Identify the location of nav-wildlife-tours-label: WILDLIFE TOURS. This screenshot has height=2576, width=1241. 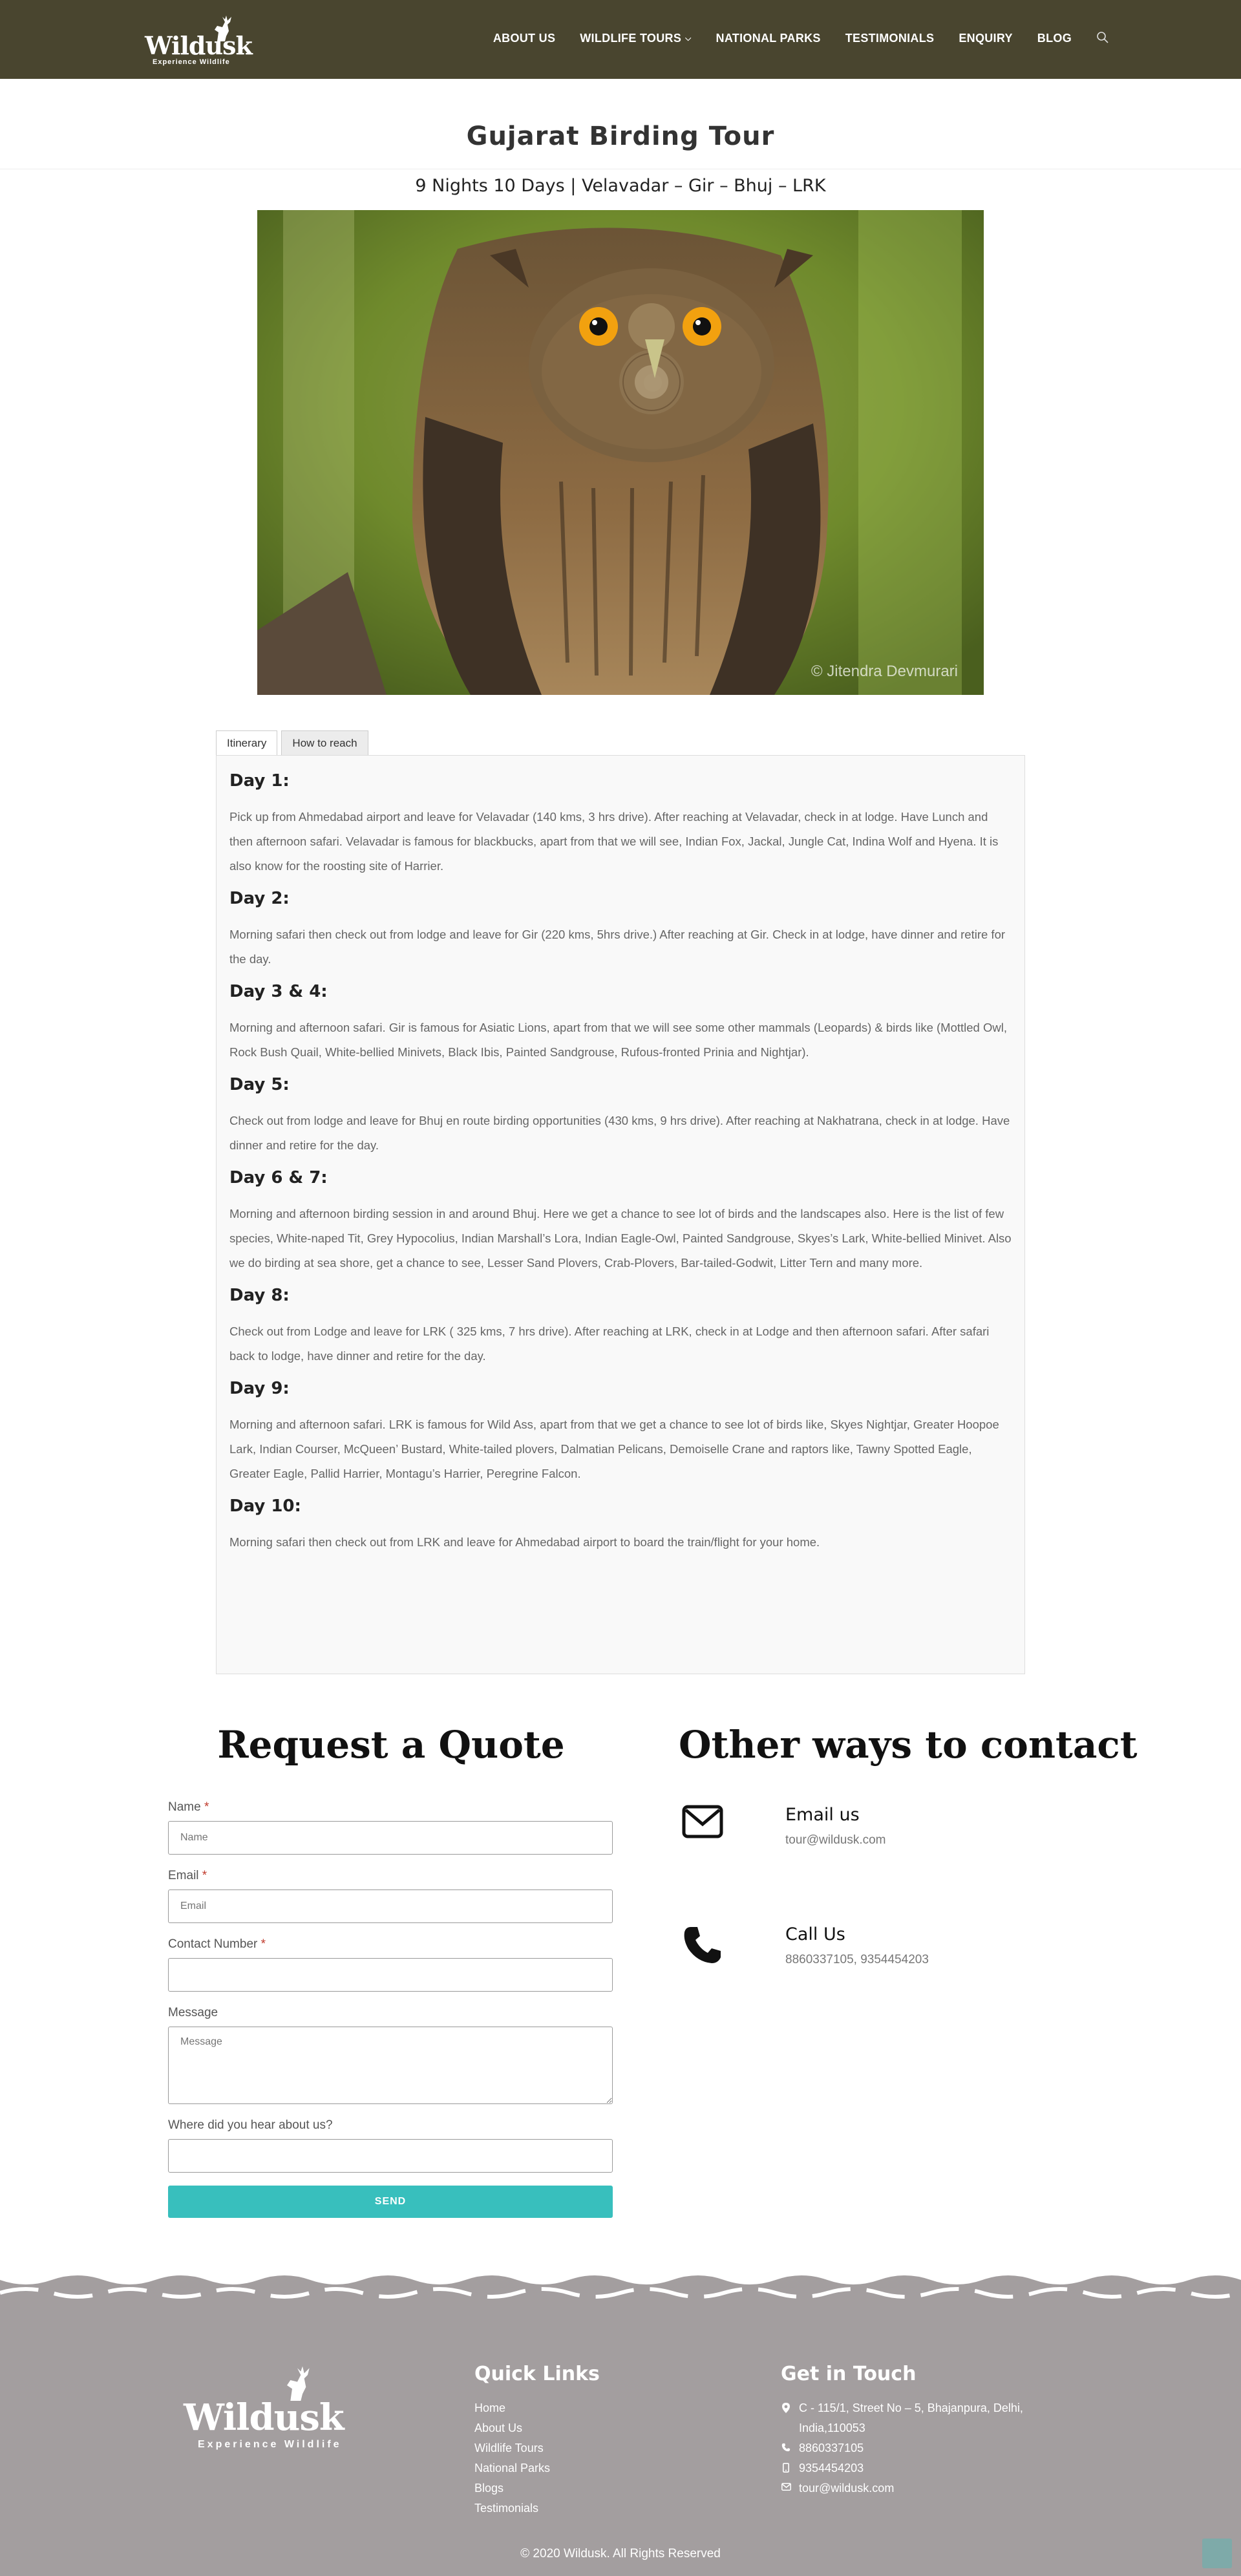
(631, 38).